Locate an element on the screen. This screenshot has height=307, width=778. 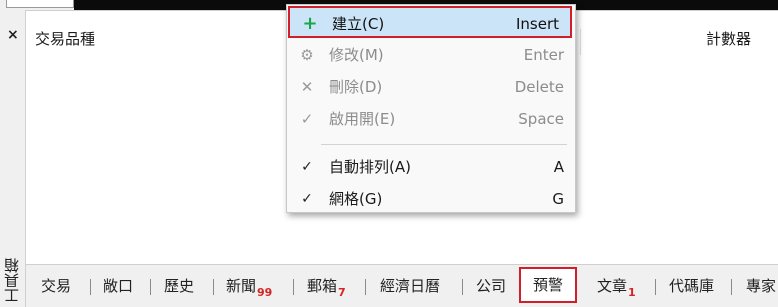
tab-label: 交易 is located at coordinates (56, 286).